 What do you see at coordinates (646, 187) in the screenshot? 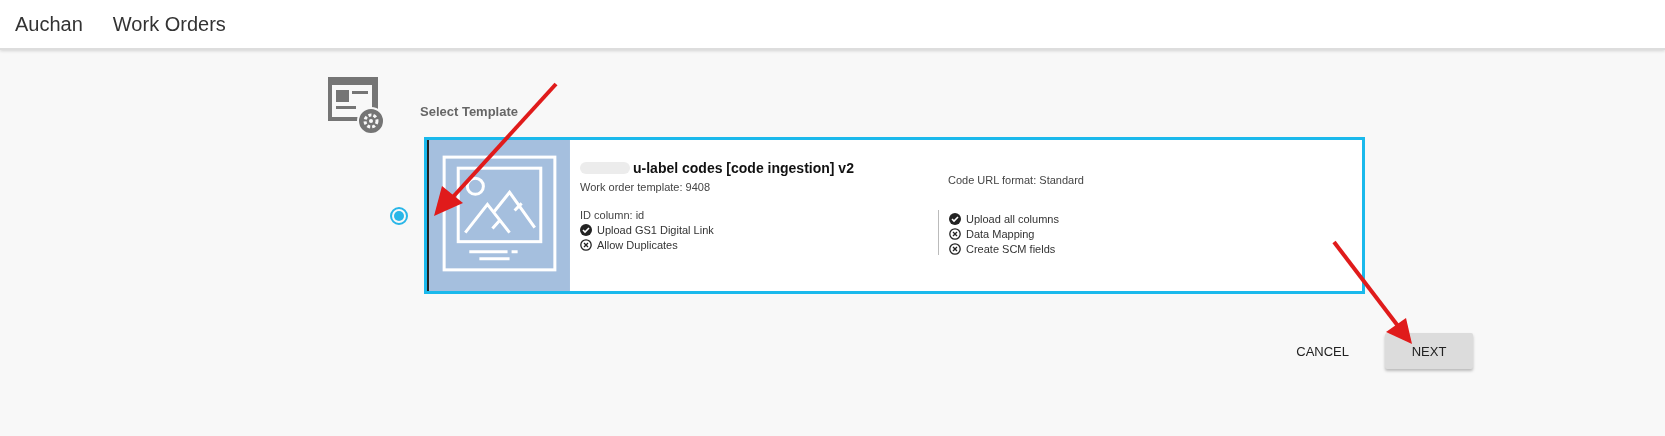
I see `template-number: Work order template: 9408` at bounding box center [646, 187].